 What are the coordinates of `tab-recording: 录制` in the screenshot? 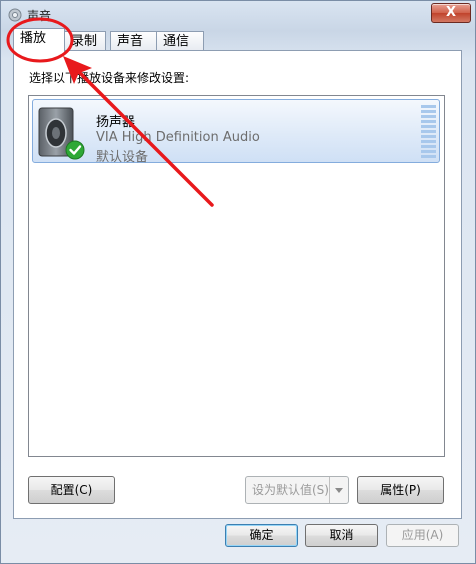 It's located at (85, 41).